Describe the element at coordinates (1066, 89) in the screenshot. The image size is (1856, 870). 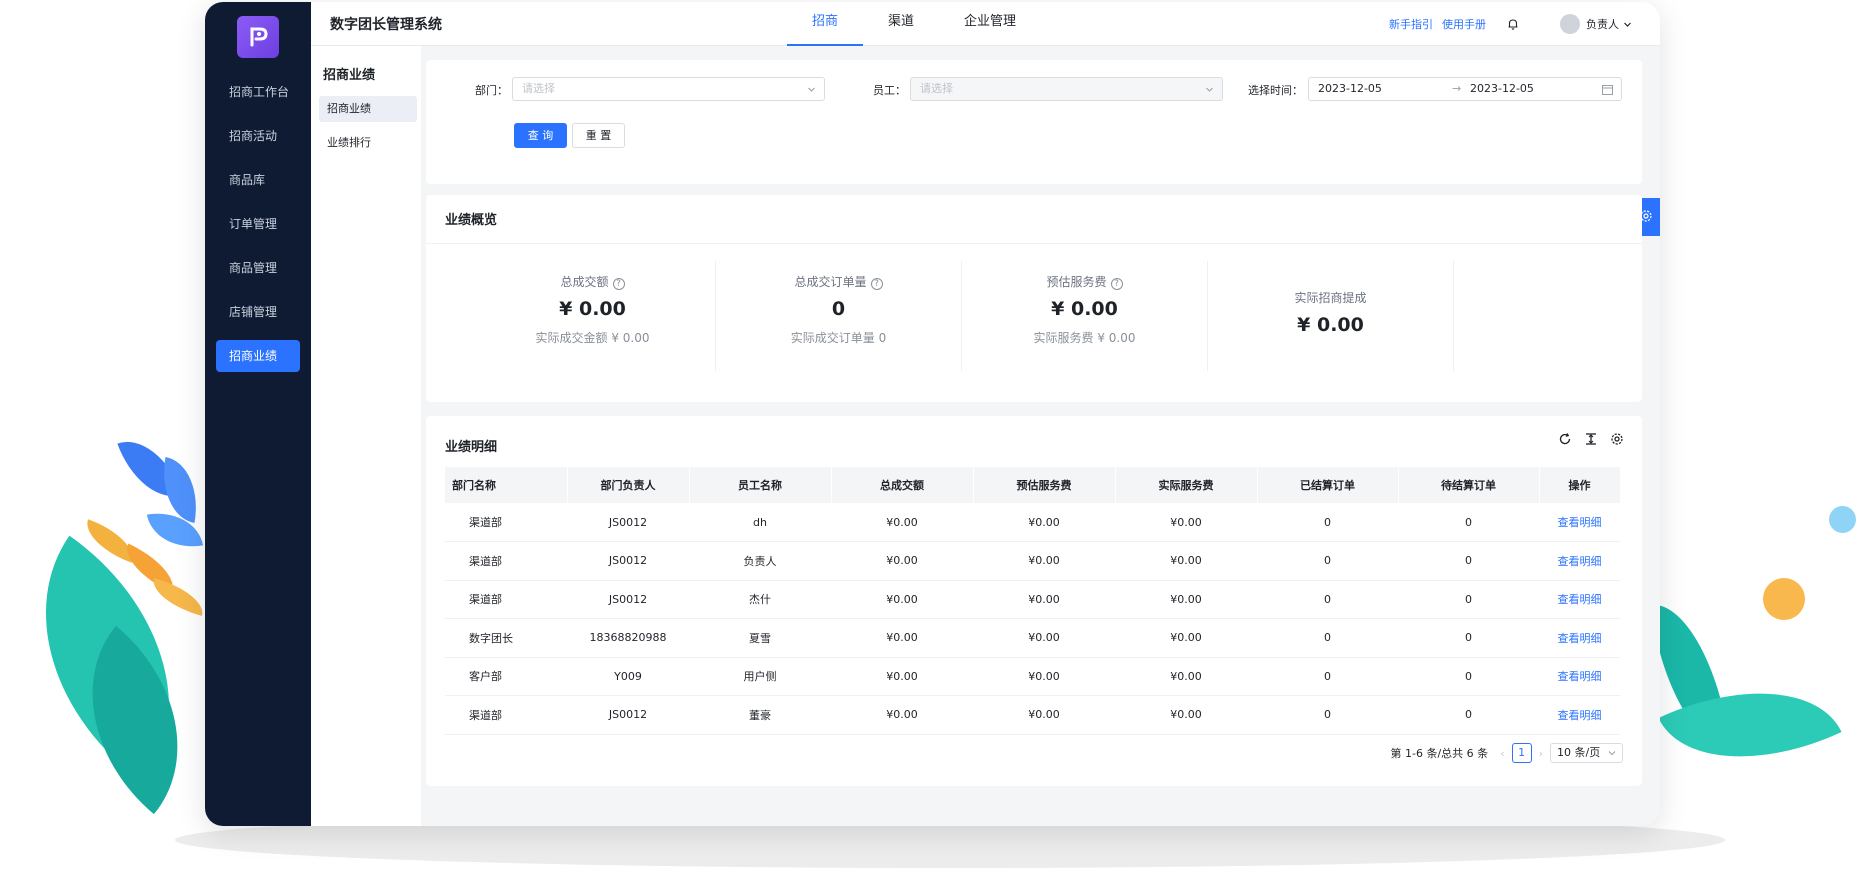
I see `employee-select: 请选择` at that location.